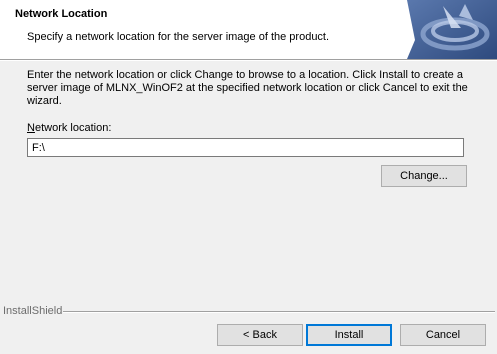  Describe the element at coordinates (245, 147) in the screenshot. I see `network-location-input` at that location.